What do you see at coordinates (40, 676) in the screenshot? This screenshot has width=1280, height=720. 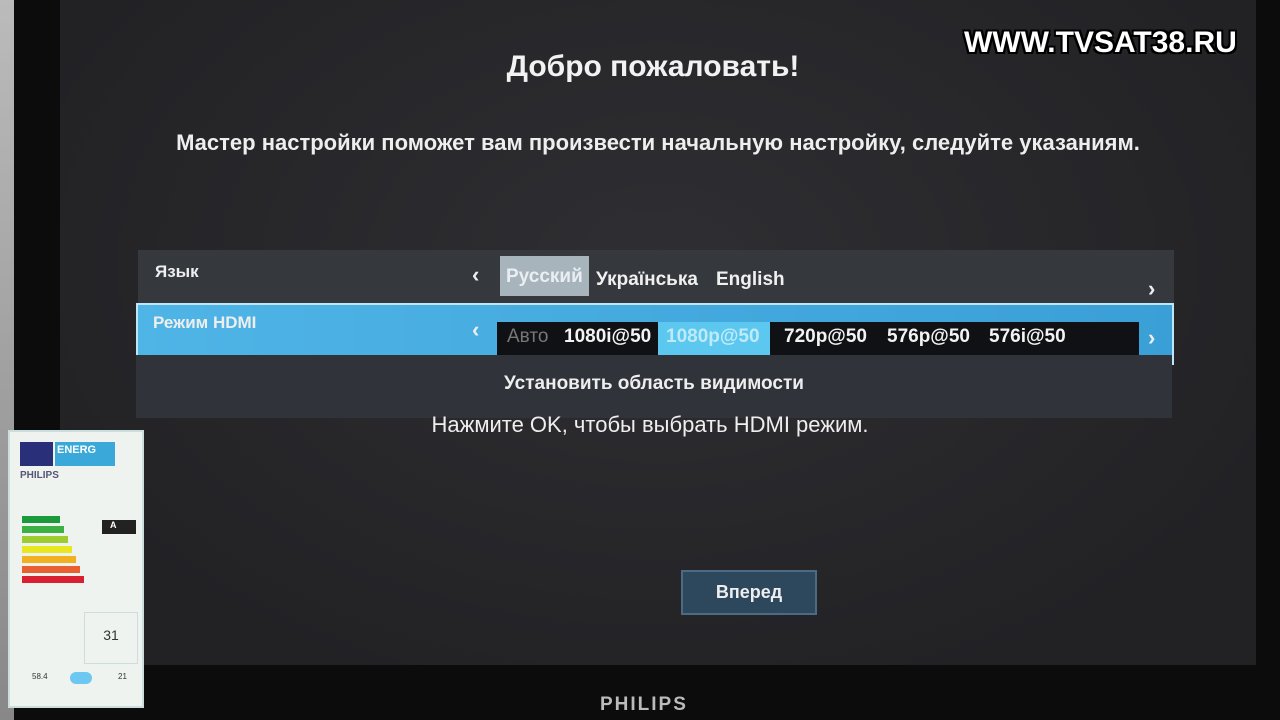 I see `energy-value1: 58.4` at bounding box center [40, 676].